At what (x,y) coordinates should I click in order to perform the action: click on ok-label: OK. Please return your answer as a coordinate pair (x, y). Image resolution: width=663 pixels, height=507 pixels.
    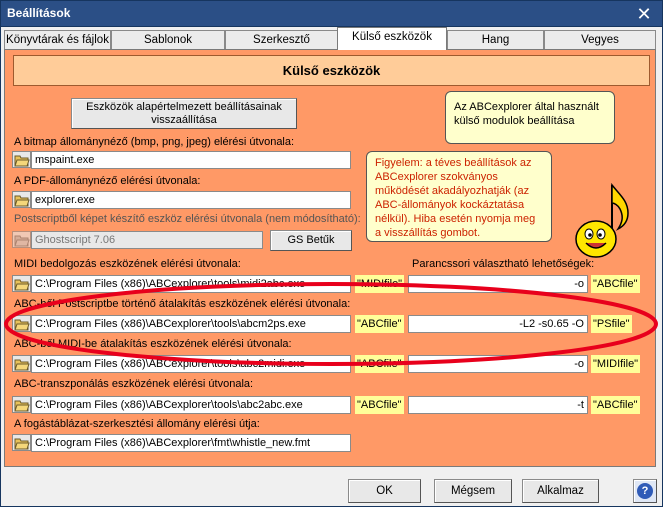
    Looking at the image, I should click on (384, 491).